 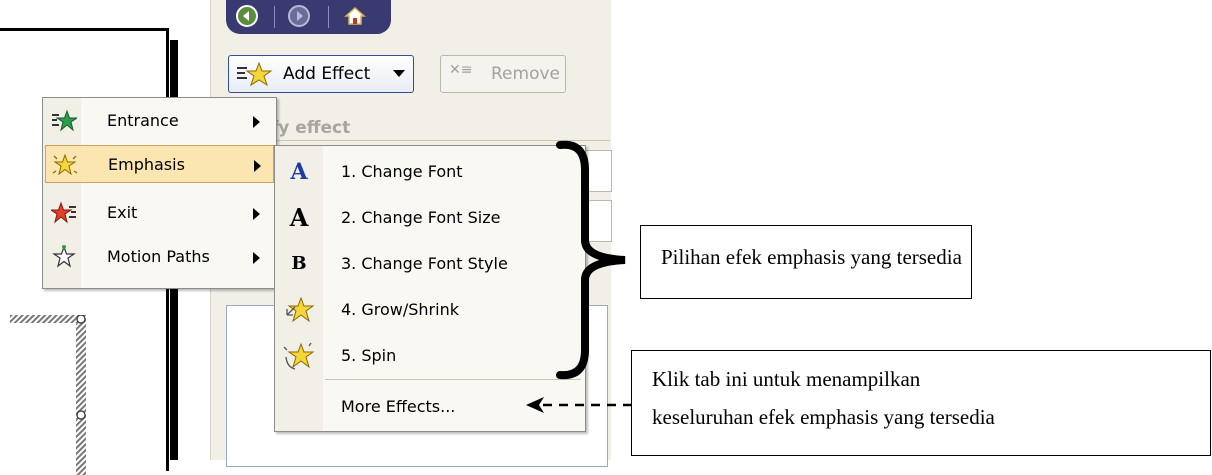 I want to click on curly-brace-annotation, so click(x=591, y=260).